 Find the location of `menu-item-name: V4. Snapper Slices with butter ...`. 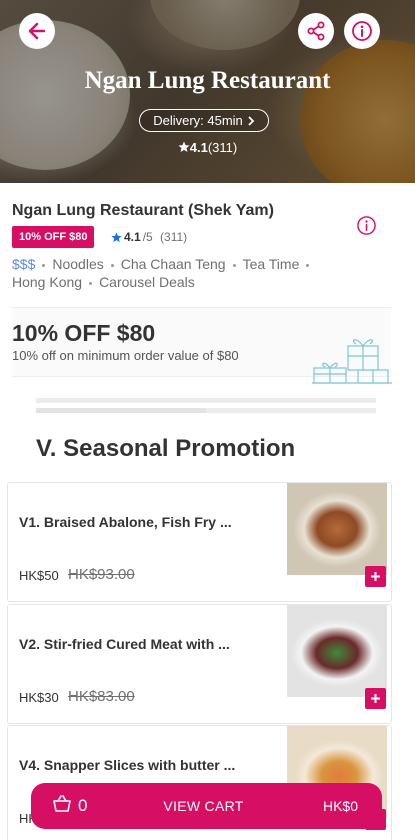

menu-item-name: V4. Snapper Slices with butter ... is located at coordinates (127, 765).